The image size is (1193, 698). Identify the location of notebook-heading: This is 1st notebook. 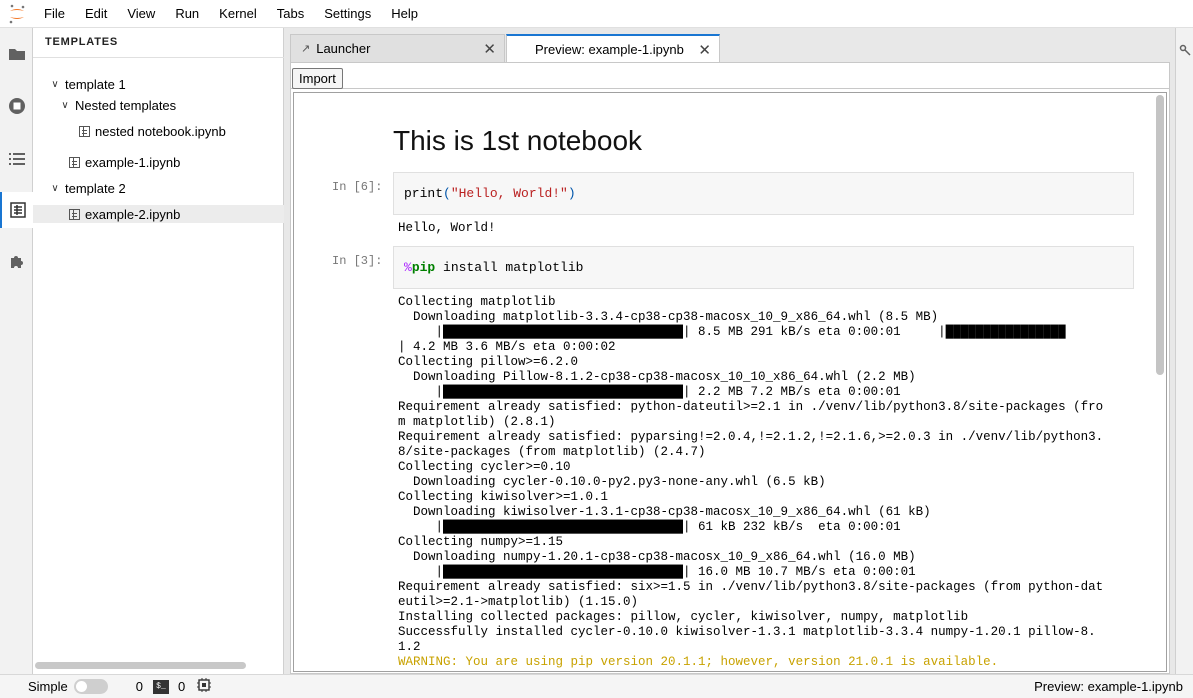
(518, 140).